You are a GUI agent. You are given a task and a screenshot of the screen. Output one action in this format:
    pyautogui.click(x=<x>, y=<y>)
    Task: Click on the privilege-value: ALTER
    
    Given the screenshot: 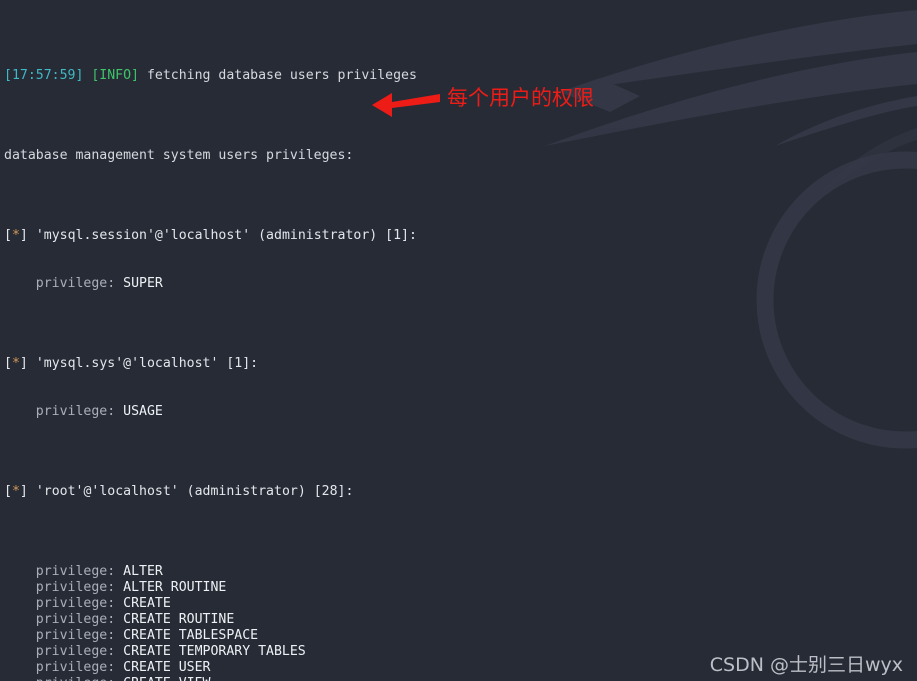 What is the action you would take?
    pyautogui.click(x=143, y=571)
    